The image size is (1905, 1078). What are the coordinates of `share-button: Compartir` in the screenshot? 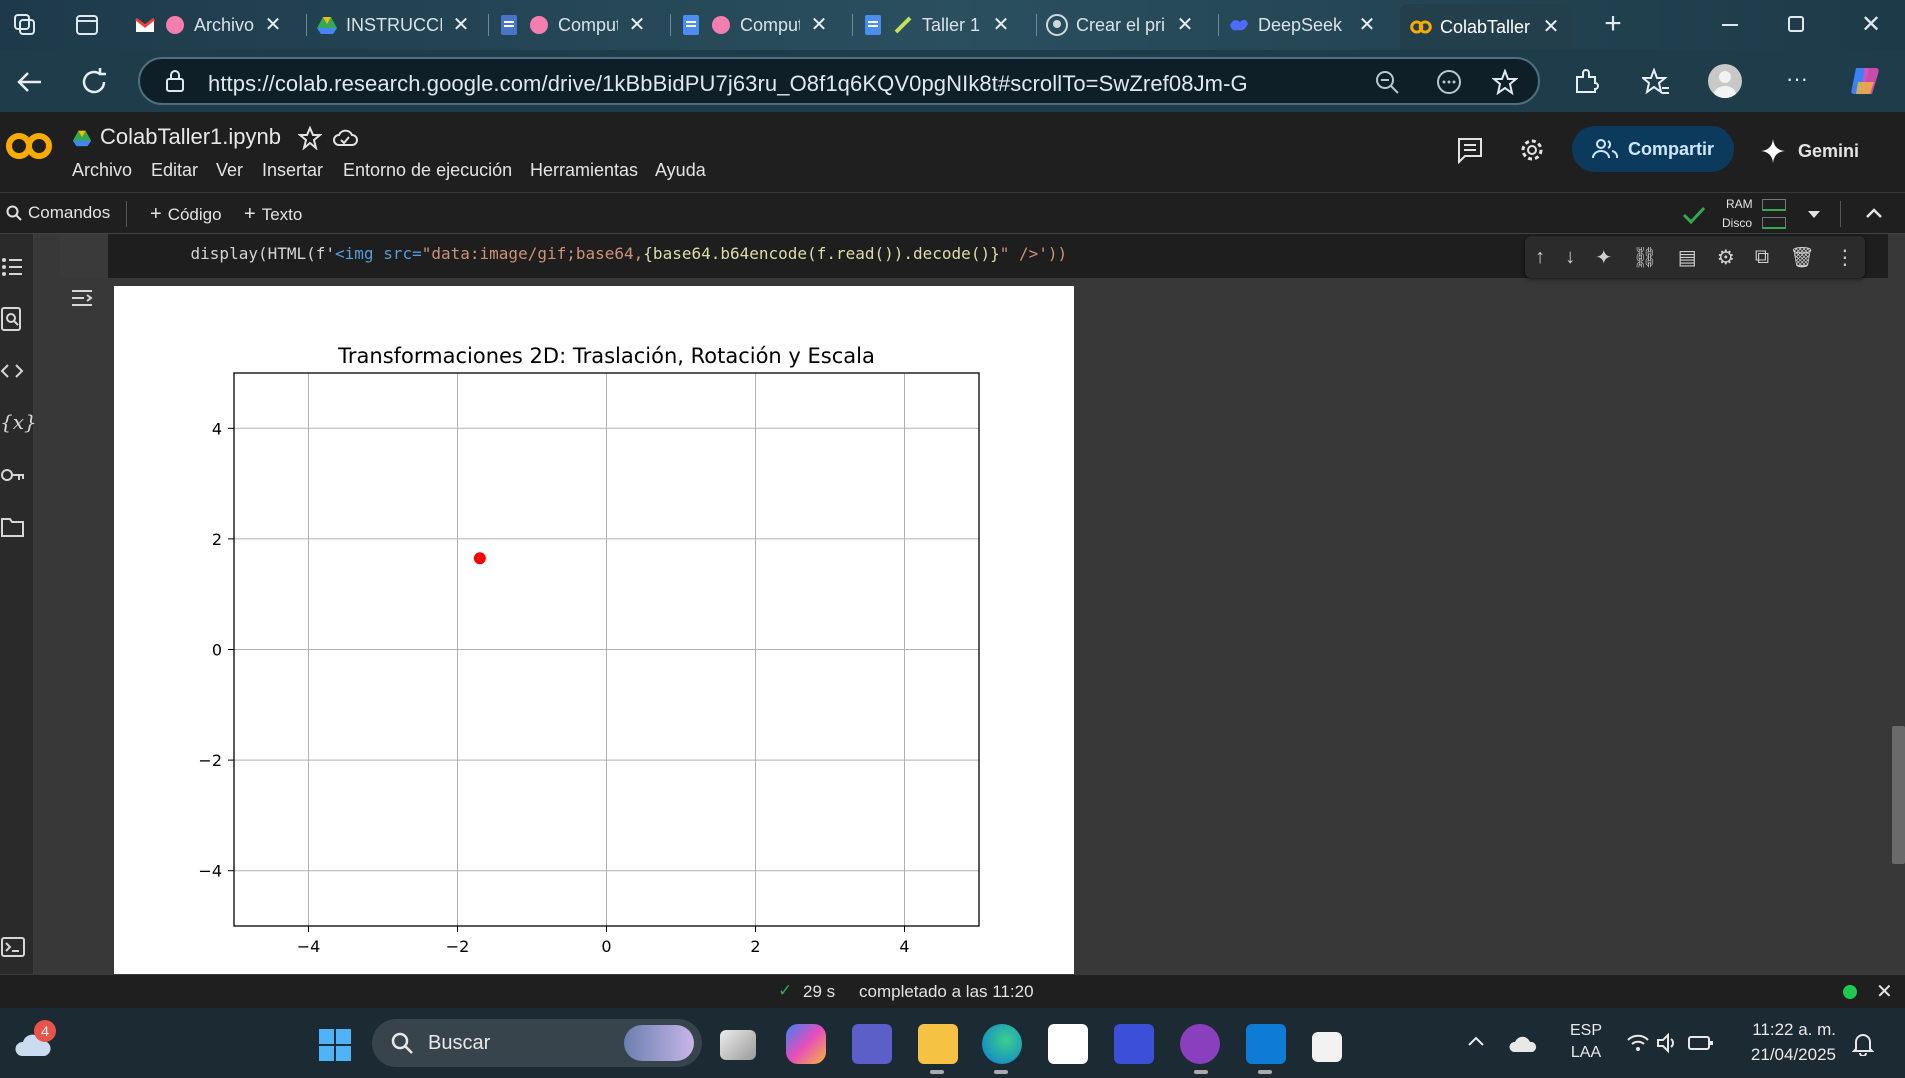 It's located at (1653, 149).